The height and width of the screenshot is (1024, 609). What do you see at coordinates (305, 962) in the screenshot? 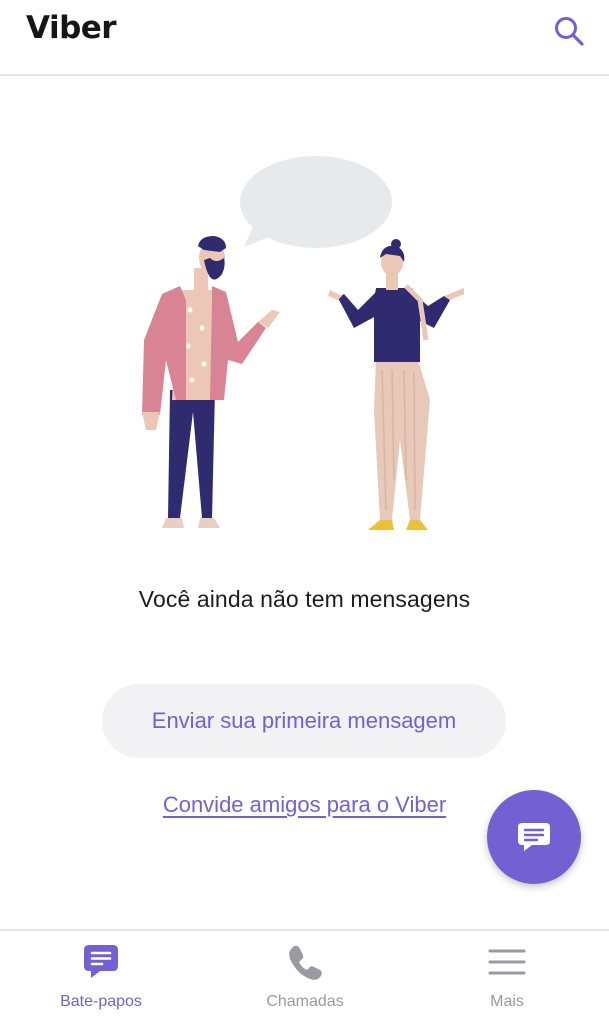
I see `phone-icon` at bounding box center [305, 962].